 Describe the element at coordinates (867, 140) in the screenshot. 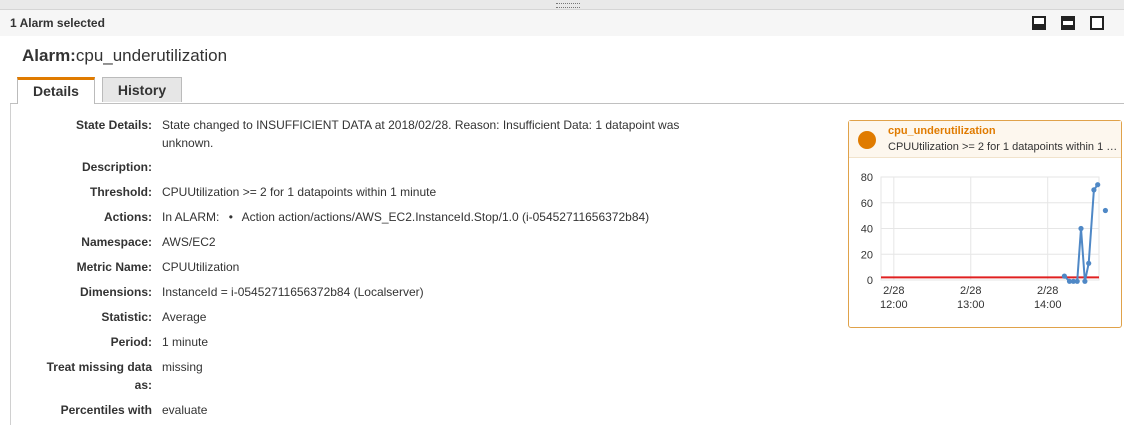

I see `alarm-status-icon` at that location.